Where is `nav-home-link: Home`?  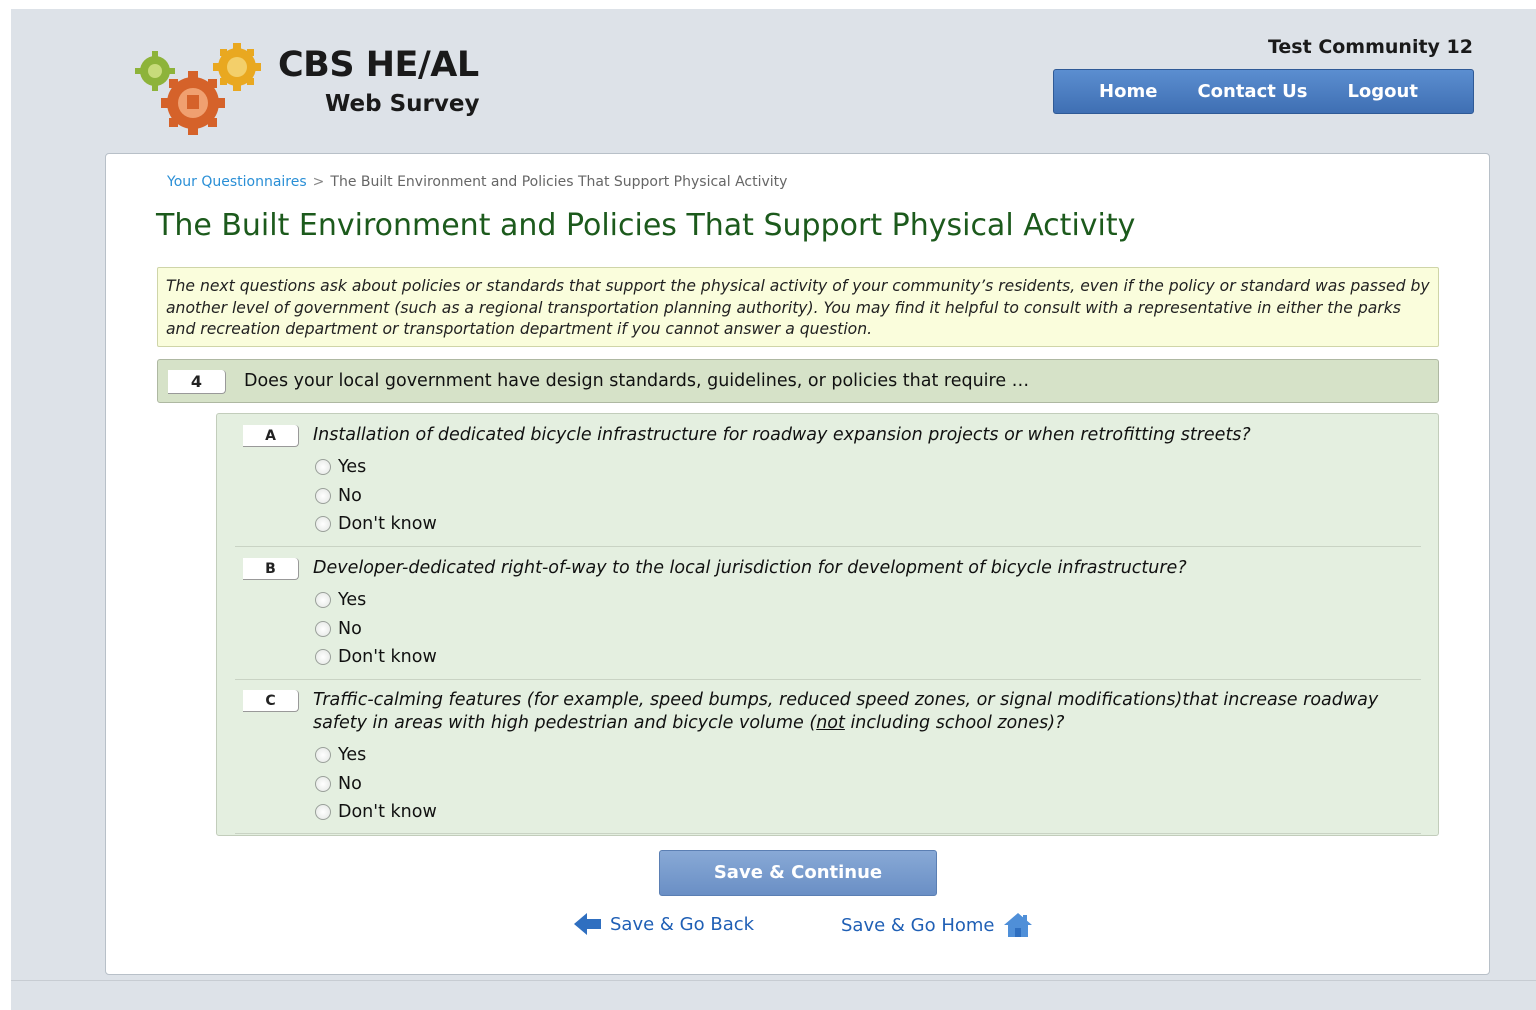
nav-home-link: Home is located at coordinates (1128, 91).